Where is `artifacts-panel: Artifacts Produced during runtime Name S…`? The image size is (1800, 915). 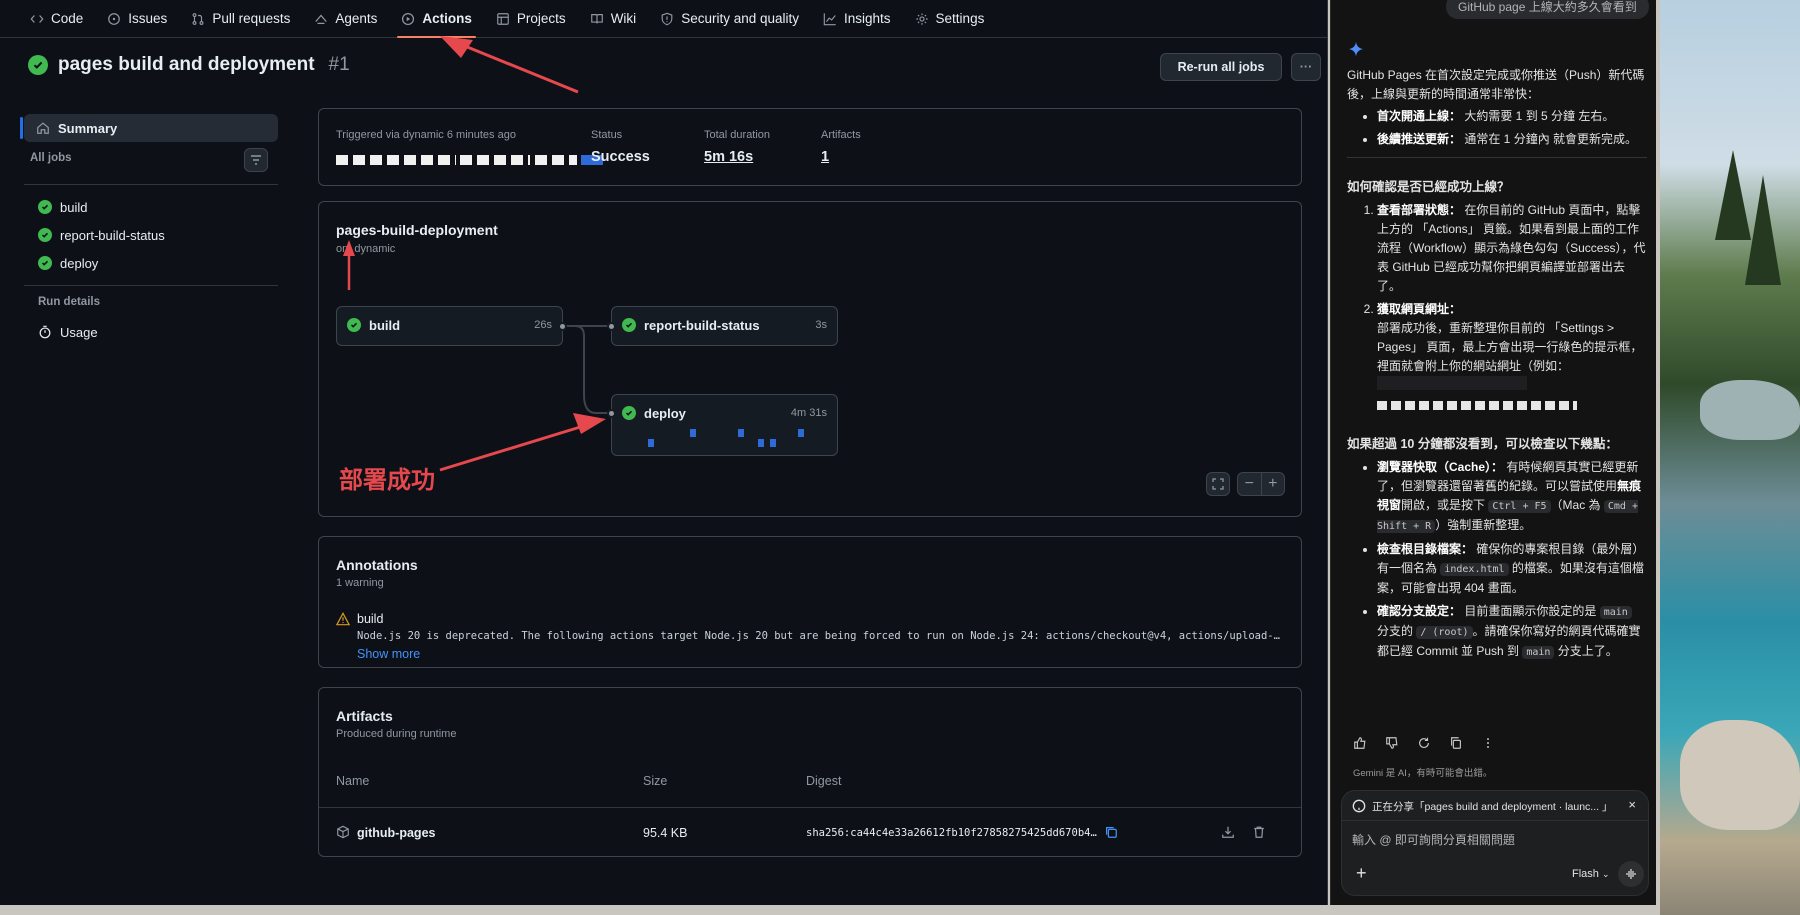 artifacts-panel: Artifacts Produced during runtime Name S… is located at coordinates (810, 772).